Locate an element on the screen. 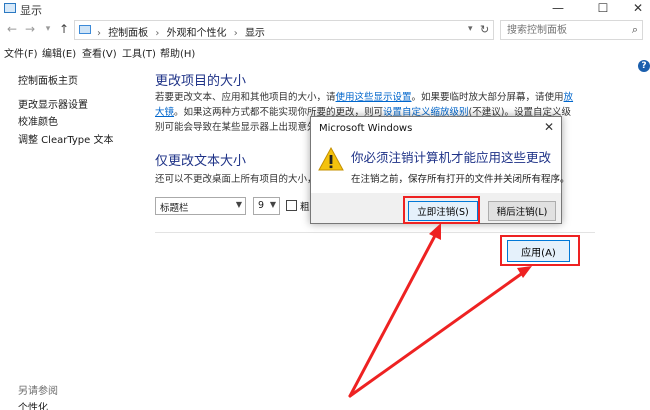 The image size is (650, 410). font-size-value: 9 is located at coordinates (261, 205).